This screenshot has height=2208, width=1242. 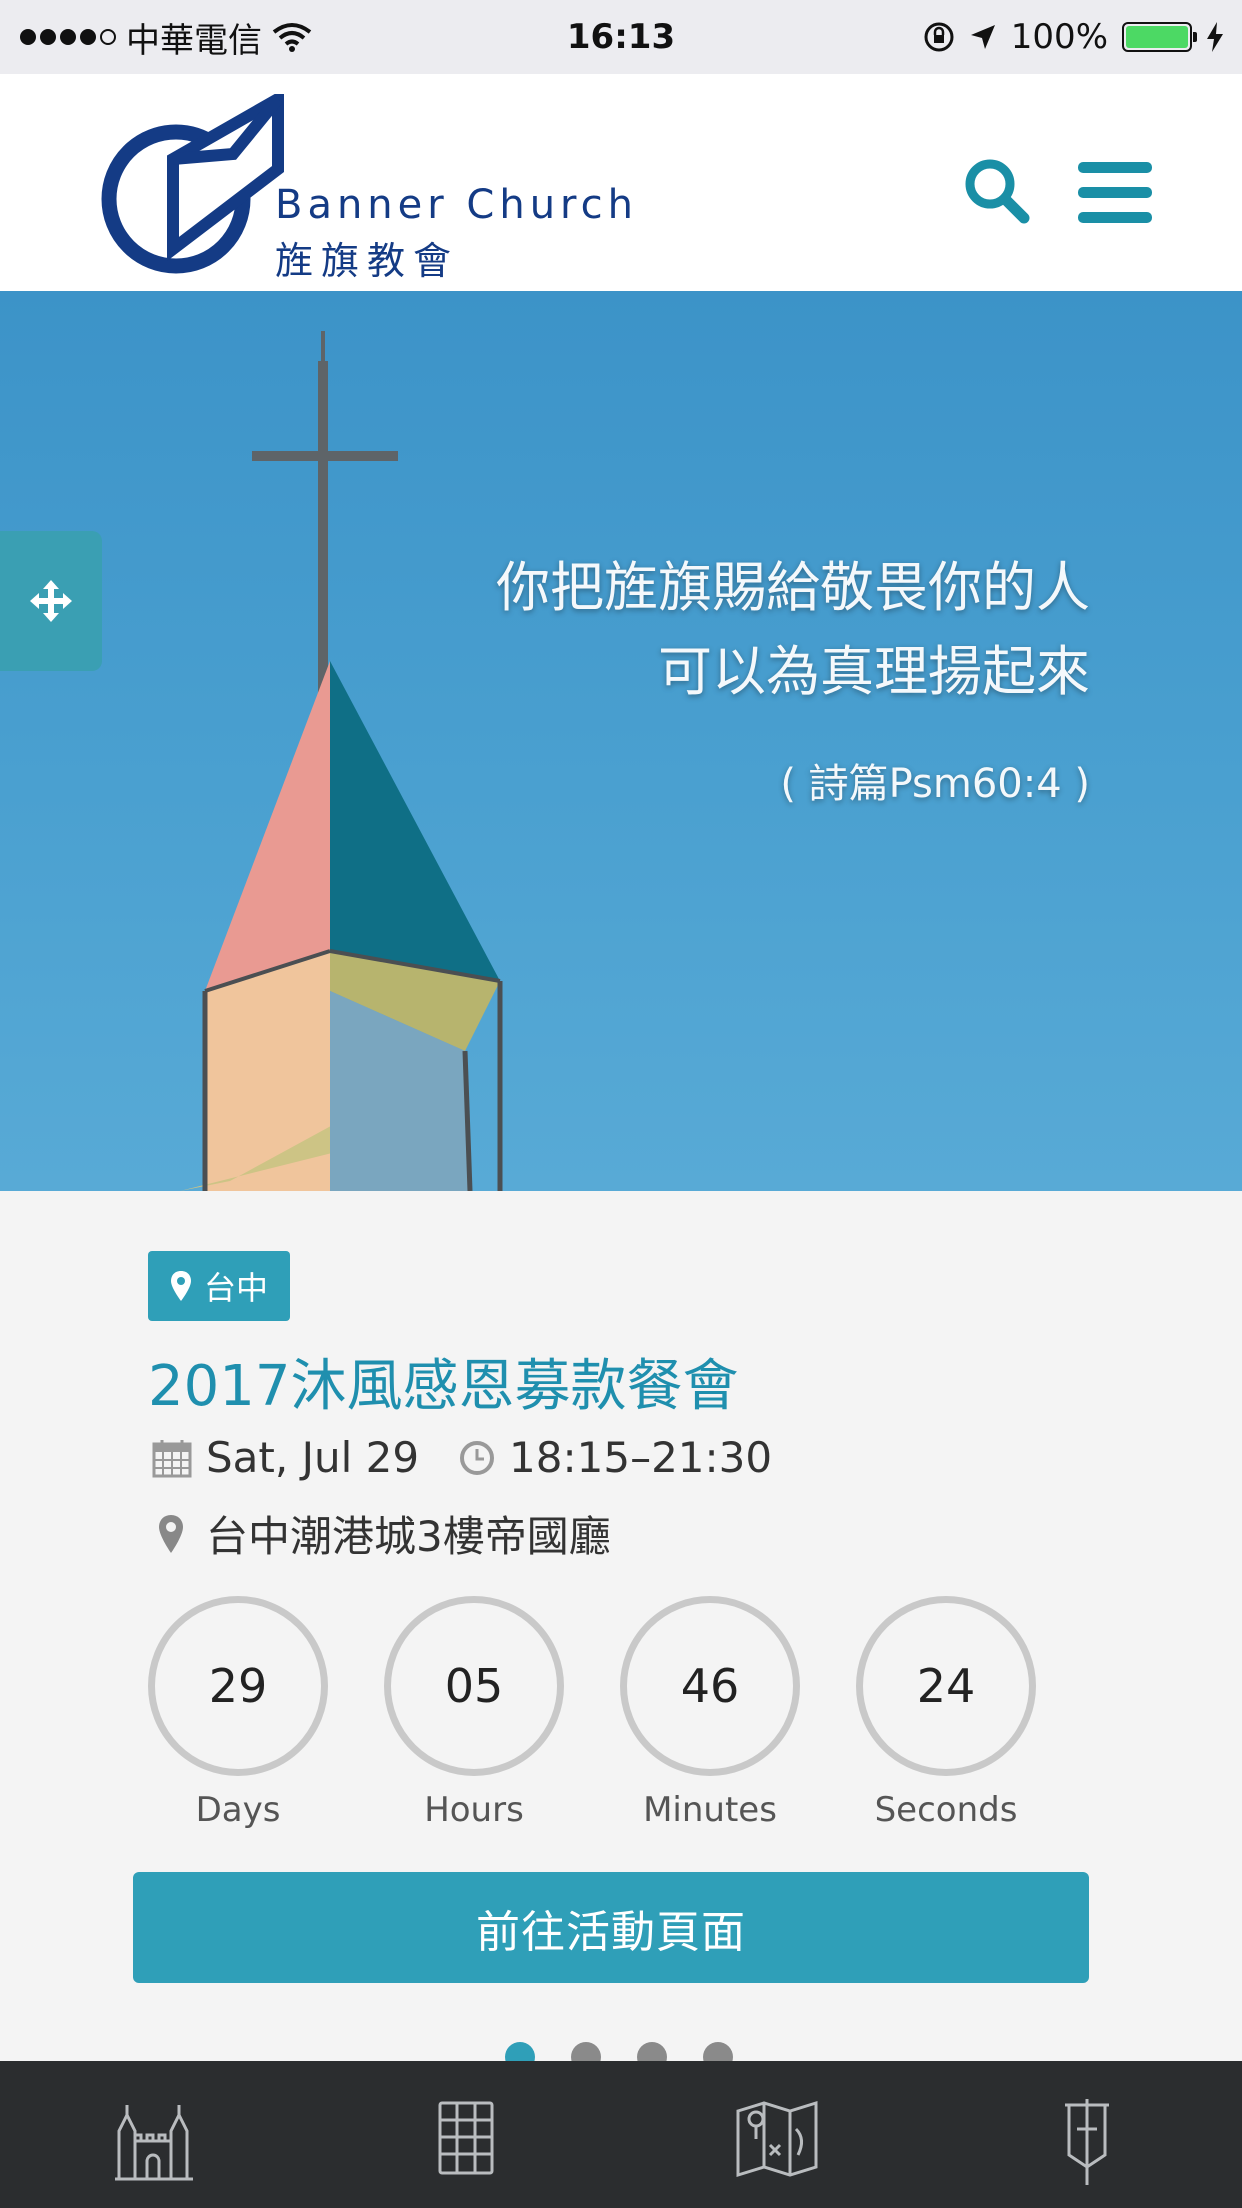 I want to click on status-right: 100%, so click(x=1073, y=37).